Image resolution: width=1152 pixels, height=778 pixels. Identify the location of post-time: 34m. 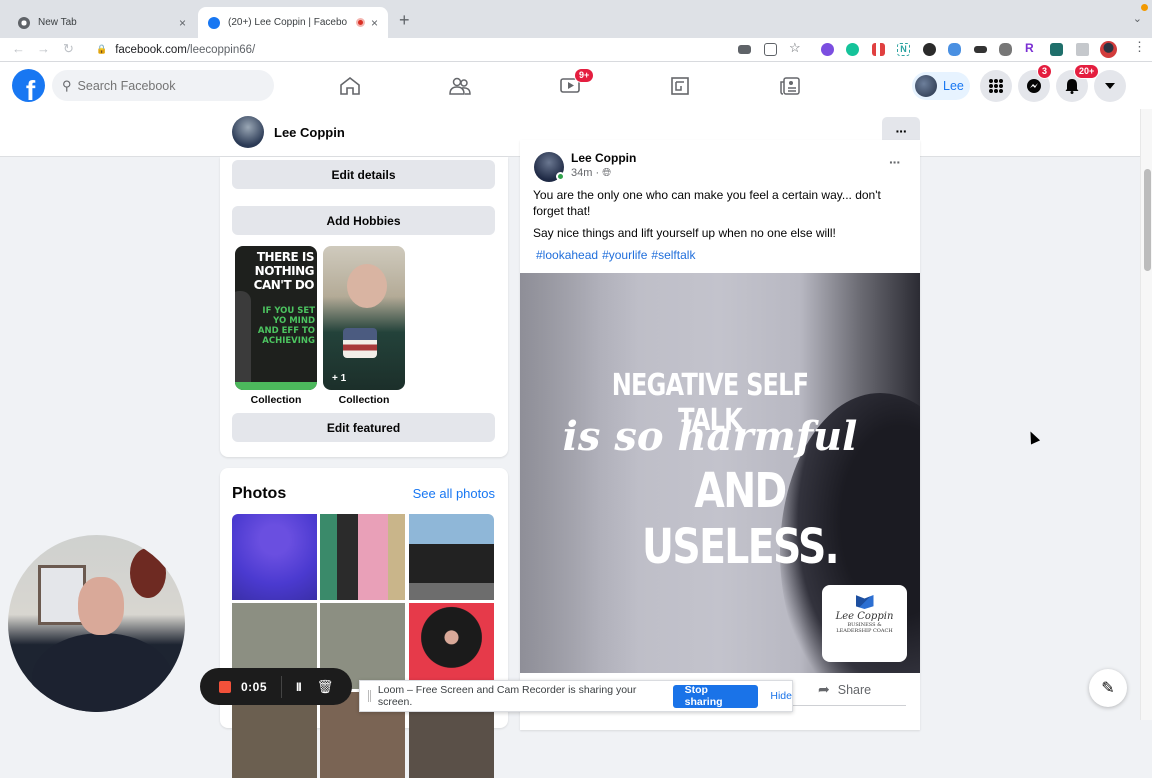
(581, 173).